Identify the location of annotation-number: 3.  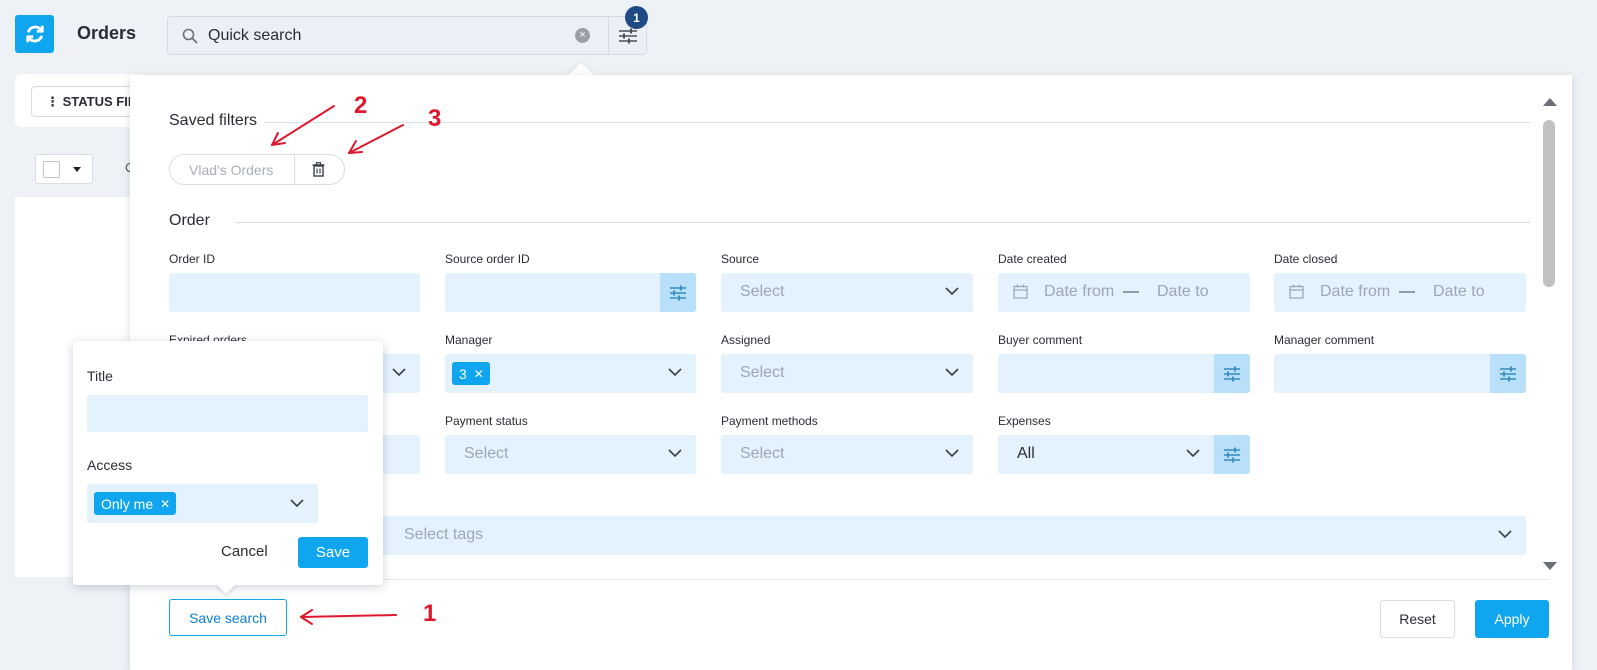
(435, 118).